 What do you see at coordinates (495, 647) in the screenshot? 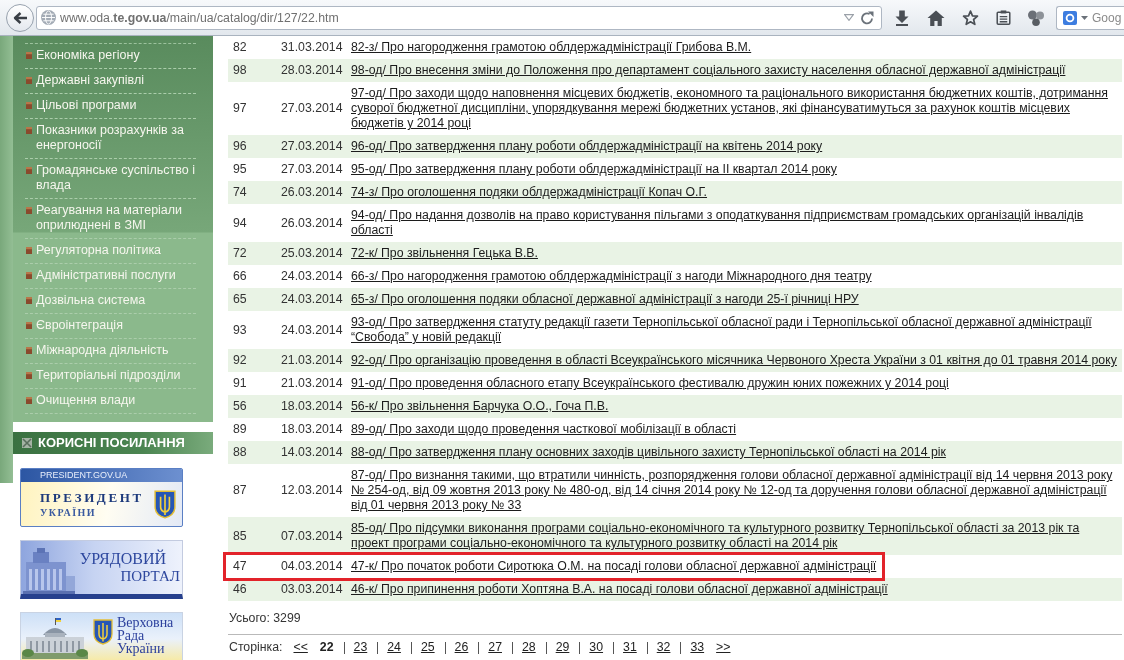
I see `page-link: 27` at bounding box center [495, 647].